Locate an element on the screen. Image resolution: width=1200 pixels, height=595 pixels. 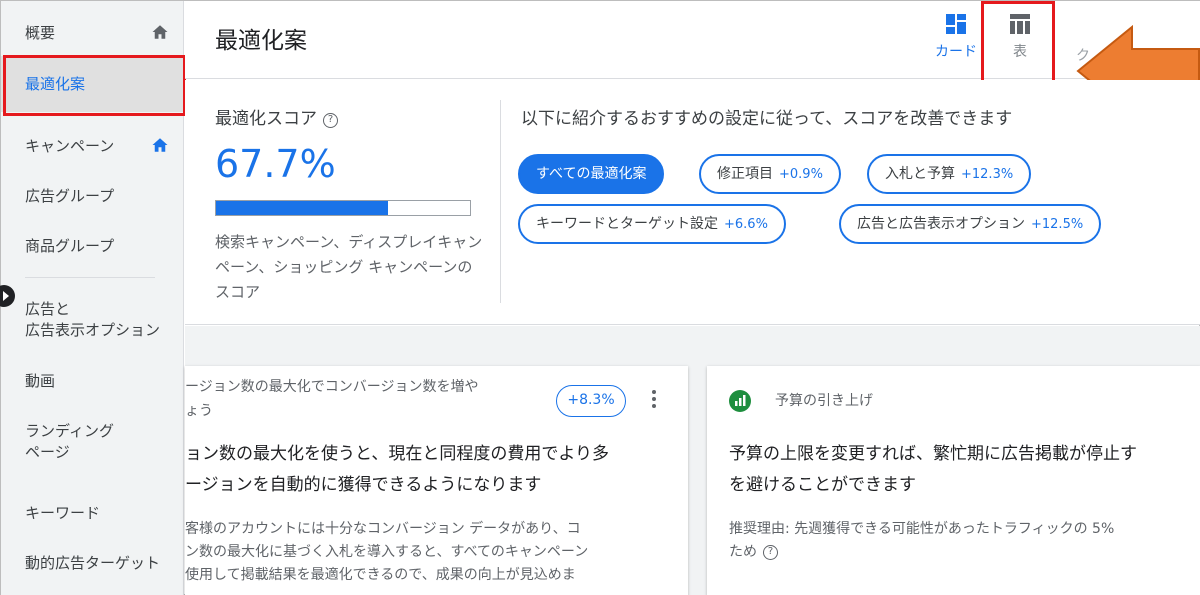
recommendations-heading: 以下に紹介するおすすめの設定に従って、スコアを改善できます is located at coordinates (767, 119).